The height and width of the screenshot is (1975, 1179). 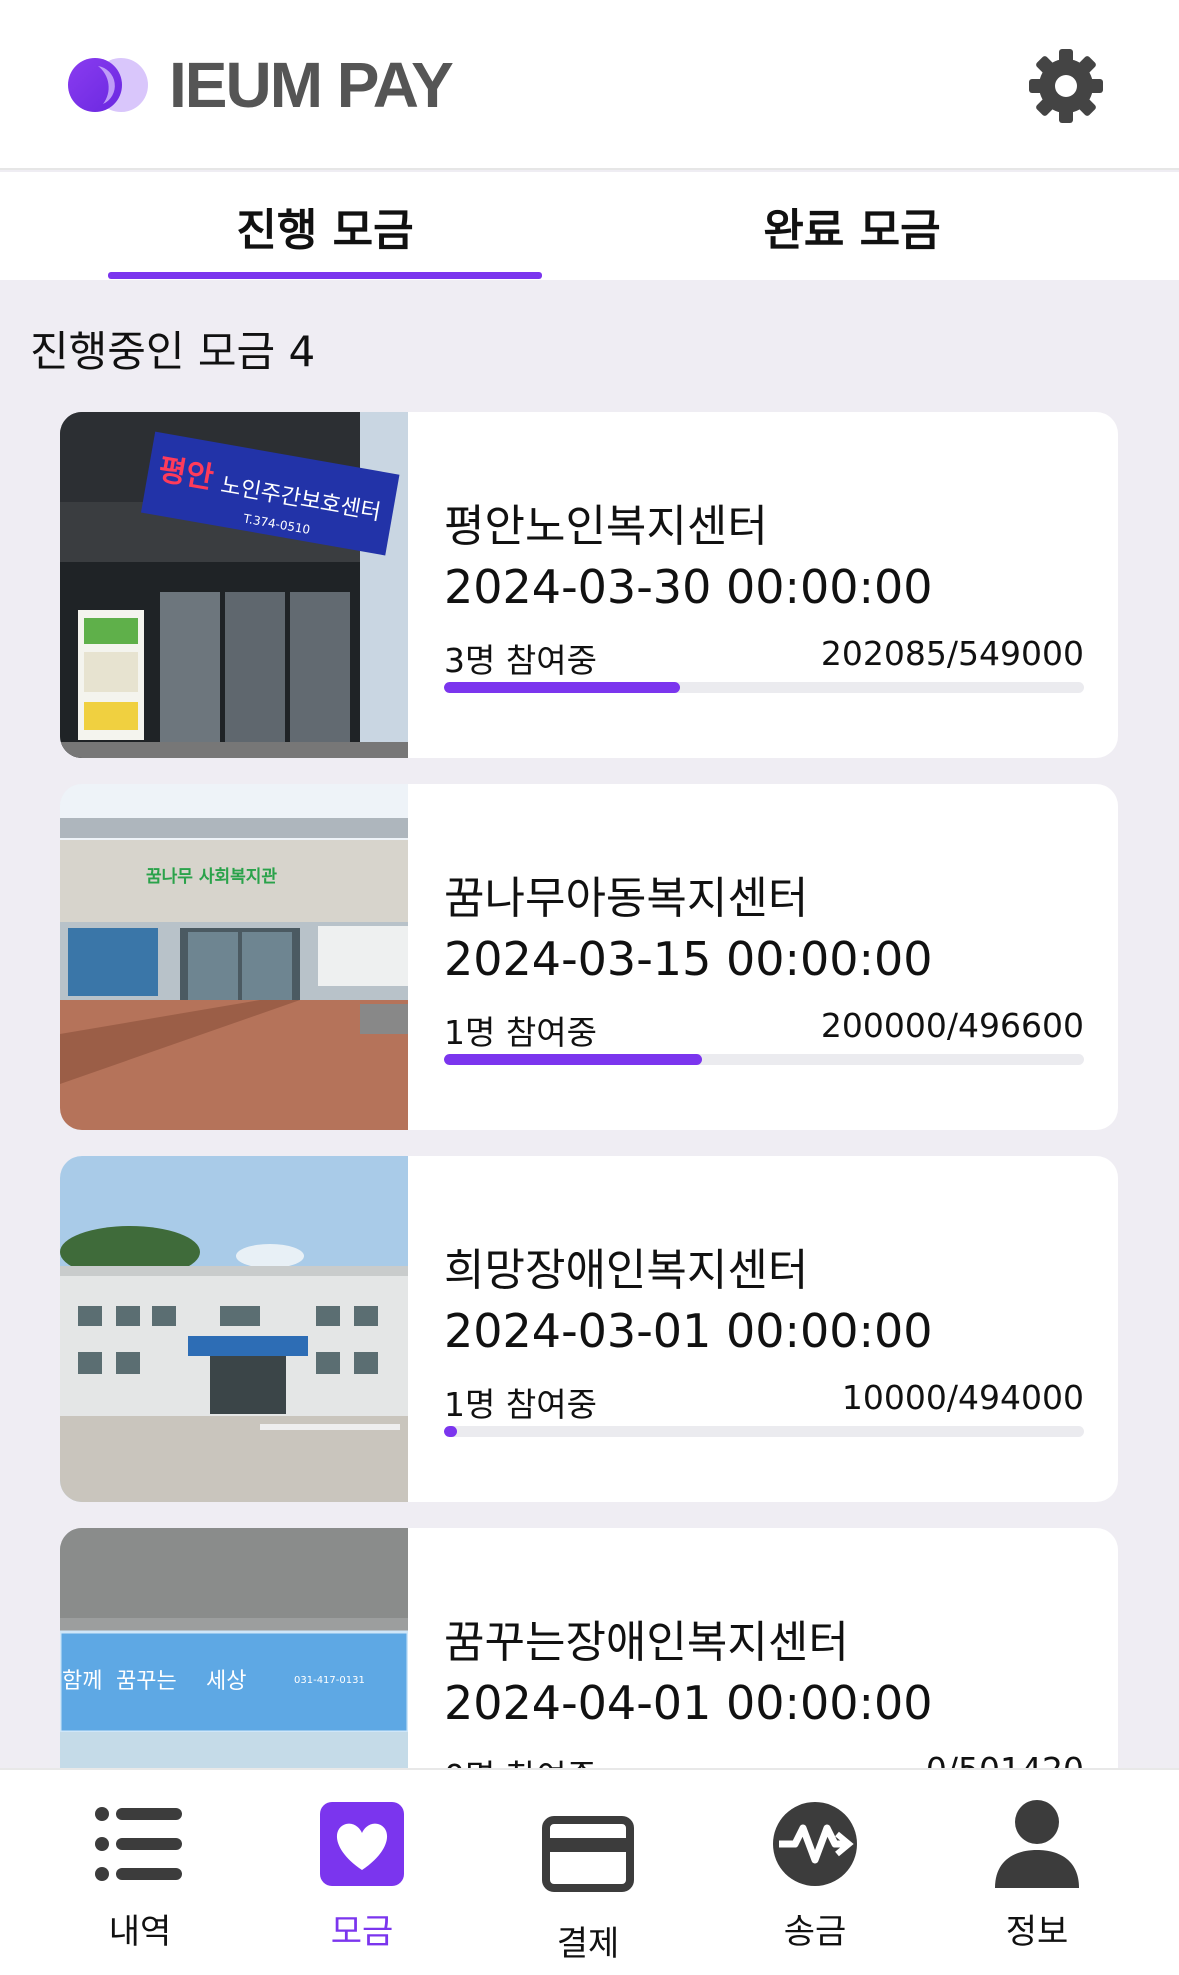 I want to click on fundraising-amount: 202085/549000, so click(x=952, y=653).